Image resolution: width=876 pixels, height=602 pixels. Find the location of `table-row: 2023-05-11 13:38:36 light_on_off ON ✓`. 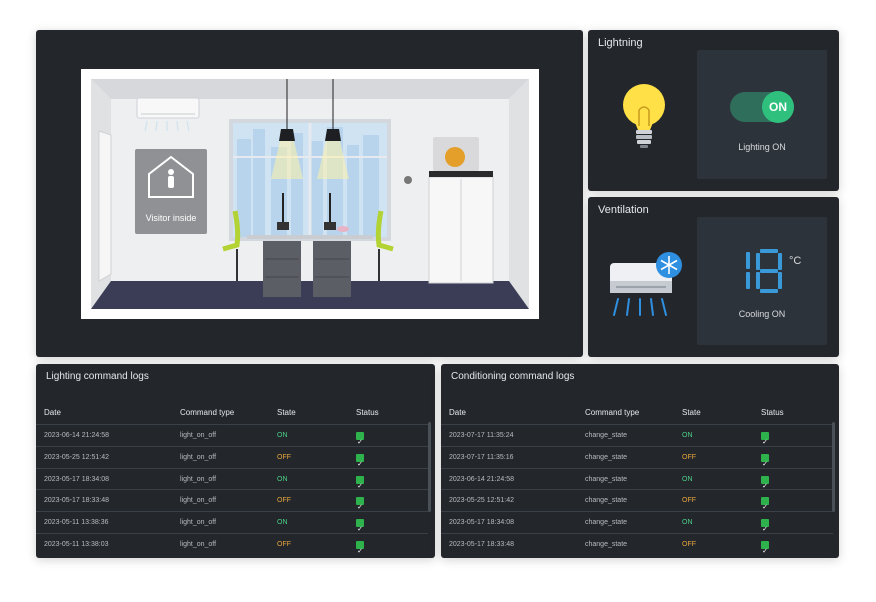

table-row: 2023-05-11 13:38:36 light_on_off ON ✓ is located at coordinates (232, 522).